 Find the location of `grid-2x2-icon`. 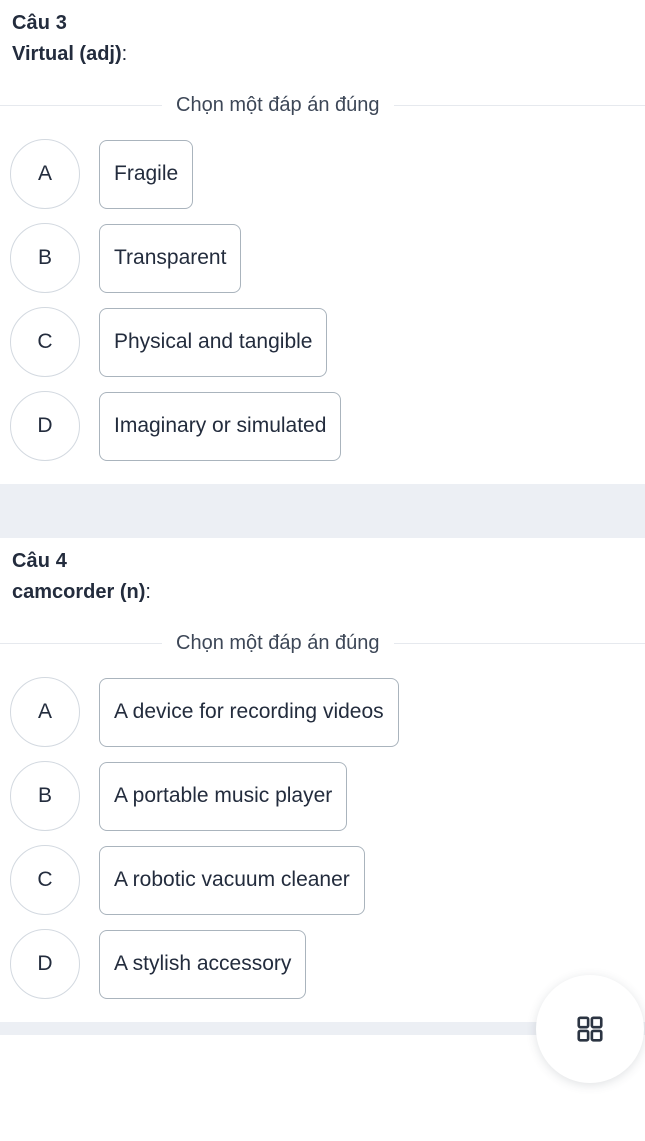

grid-2x2-icon is located at coordinates (590, 1029).